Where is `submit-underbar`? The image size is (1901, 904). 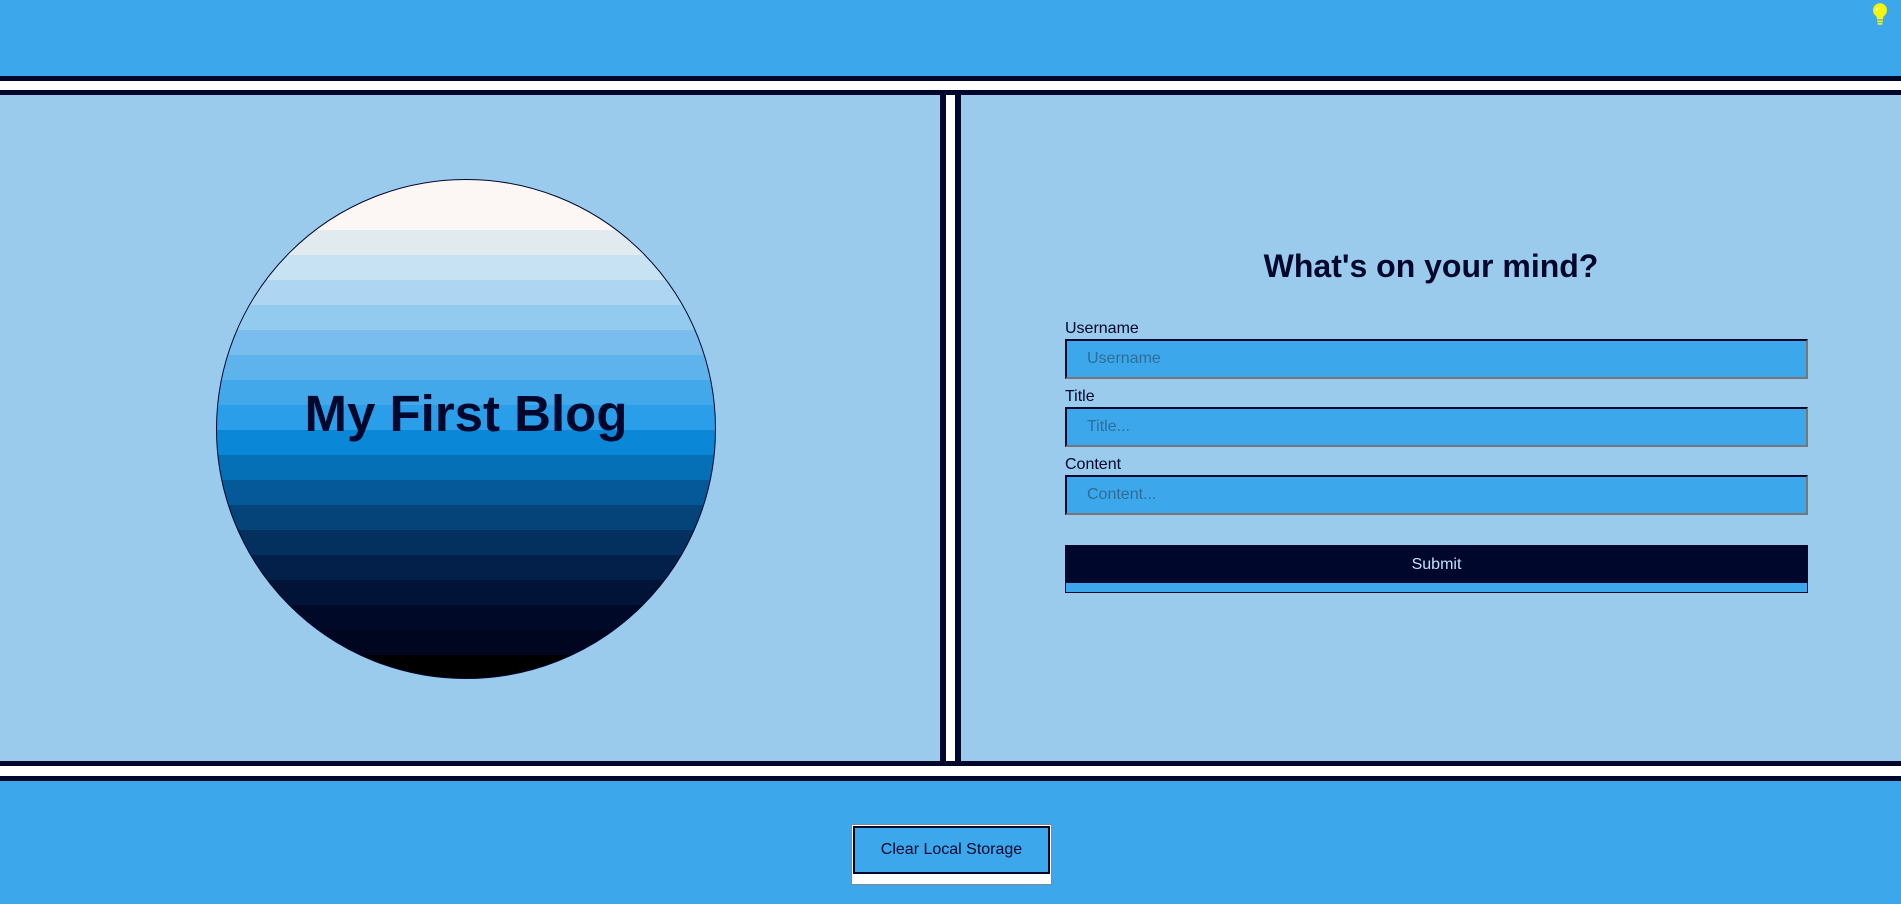 submit-underbar is located at coordinates (1436, 587).